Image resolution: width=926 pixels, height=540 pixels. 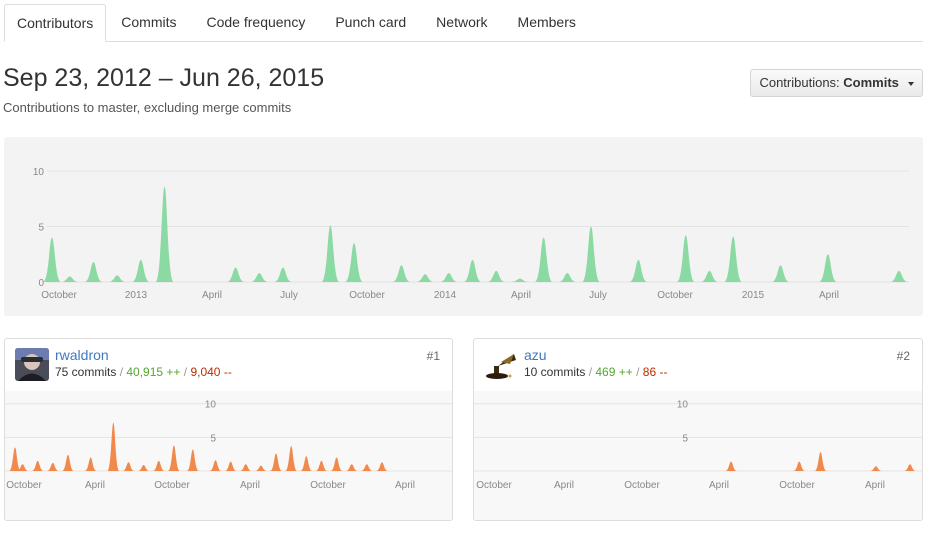 I want to click on commit-count: 75 commits, so click(x=86, y=372).